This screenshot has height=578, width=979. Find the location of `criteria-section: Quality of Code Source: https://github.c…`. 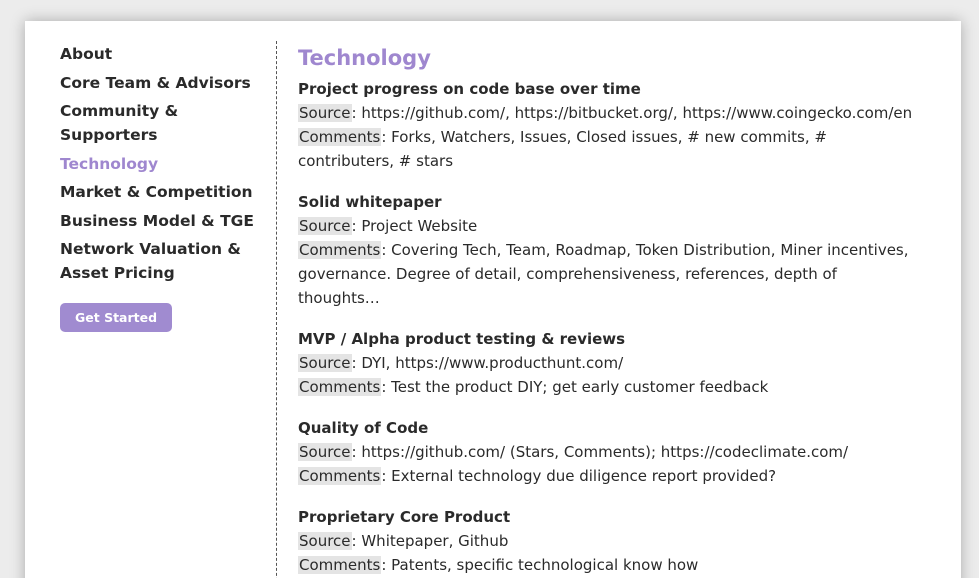

criteria-section: Quality of Code Source: https://github.c… is located at coordinates (608, 452).